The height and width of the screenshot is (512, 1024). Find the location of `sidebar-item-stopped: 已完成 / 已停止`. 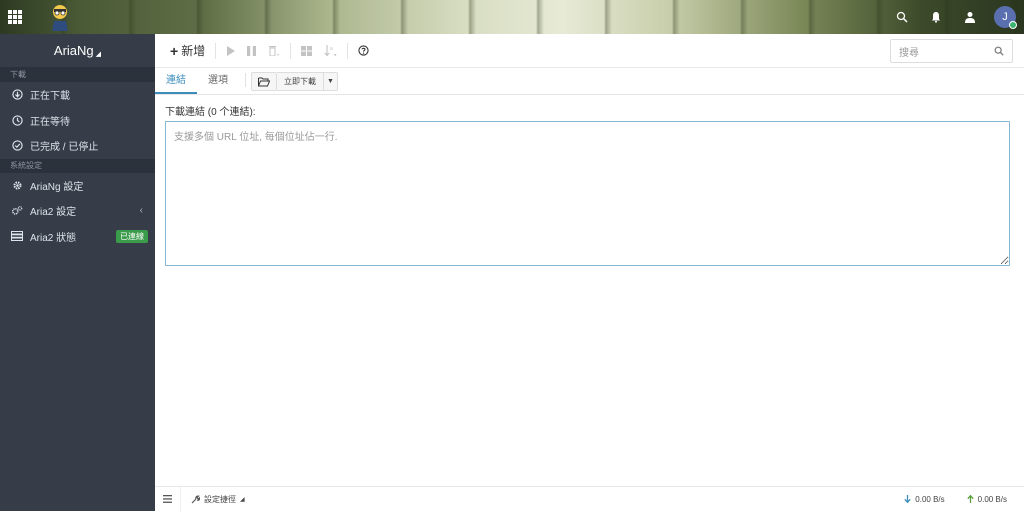

sidebar-item-stopped: 已完成 / 已停止 is located at coordinates (77, 146).